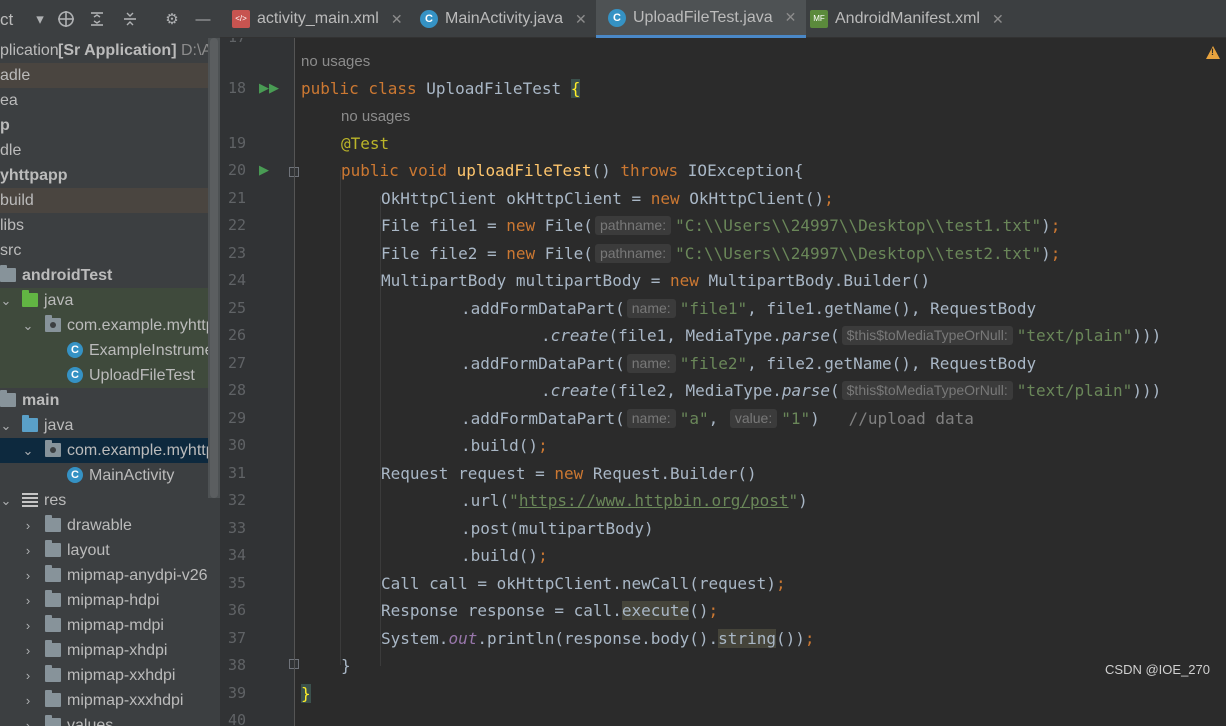 The image size is (1226, 726). What do you see at coordinates (110, 50) in the screenshot?
I see `tree-item-root: plication [Sr Application] D:\Ar` at bounding box center [110, 50].